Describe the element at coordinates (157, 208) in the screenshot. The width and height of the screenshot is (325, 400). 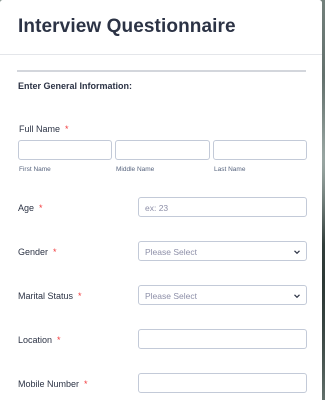
I see `age-placeholder: ex: 23` at that location.